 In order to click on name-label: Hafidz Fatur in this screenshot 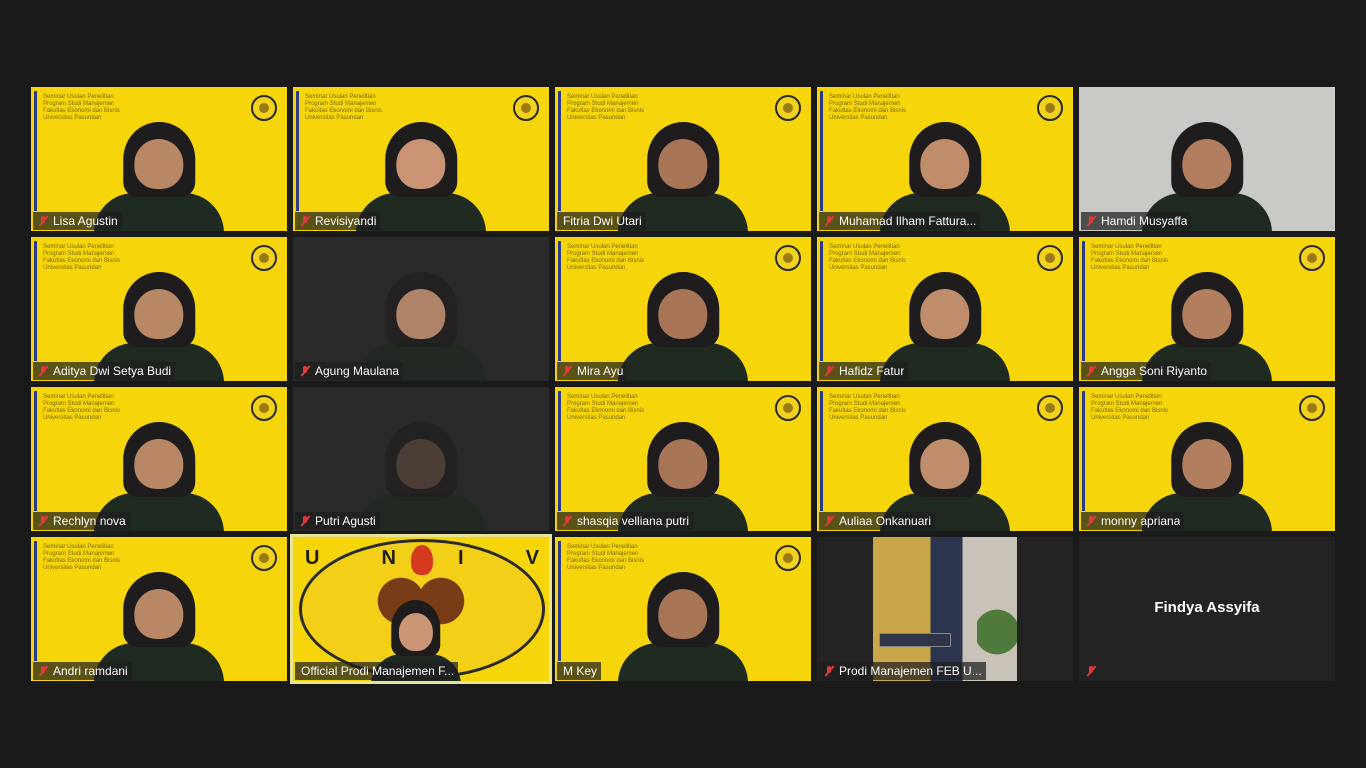, I will do `click(864, 371)`.